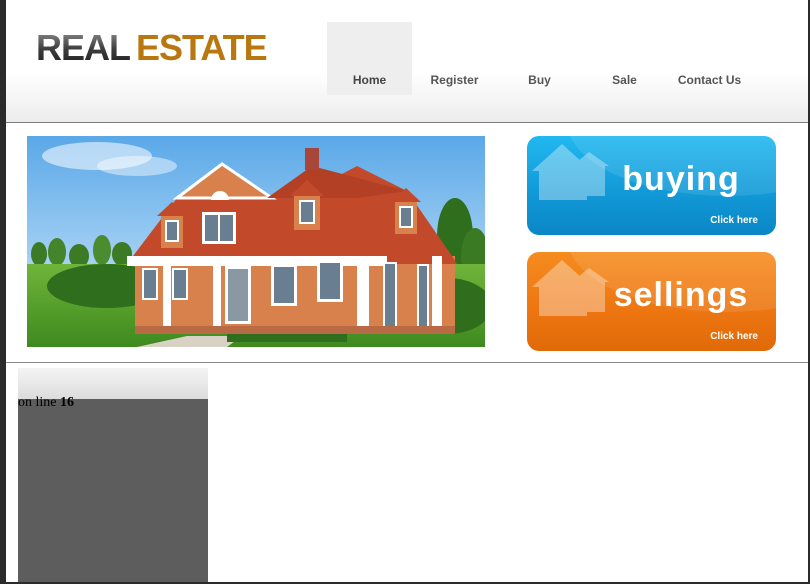 The width and height of the screenshot is (810, 584). Describe the element at coordinates (37, 402) in the screenshot. I see `error-prefix: on line` at that location.